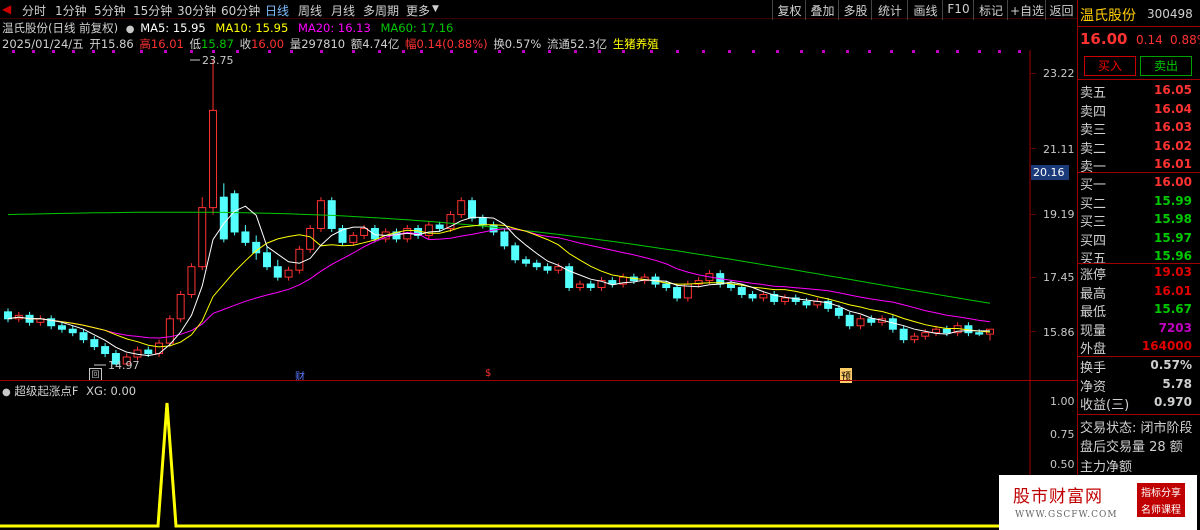 The width and height of the screenshot is (1200, 530). I want to click on turnover-label: 换0.57%, so click(517, 44).